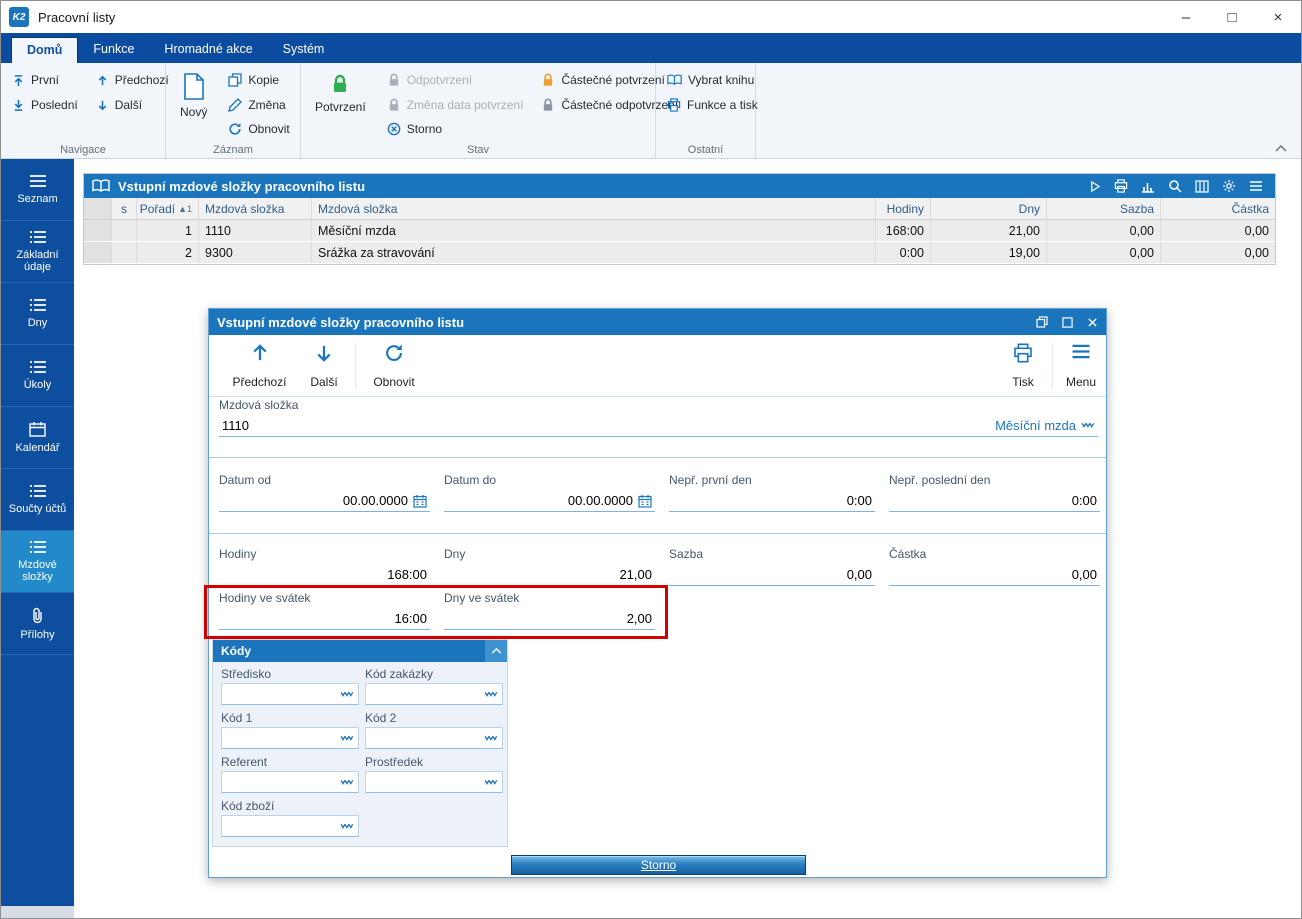  What do you see at coordinates (45, 105) in the screenshot?
I see `posledni-button: Poslední` at bounding box center [45, 105].